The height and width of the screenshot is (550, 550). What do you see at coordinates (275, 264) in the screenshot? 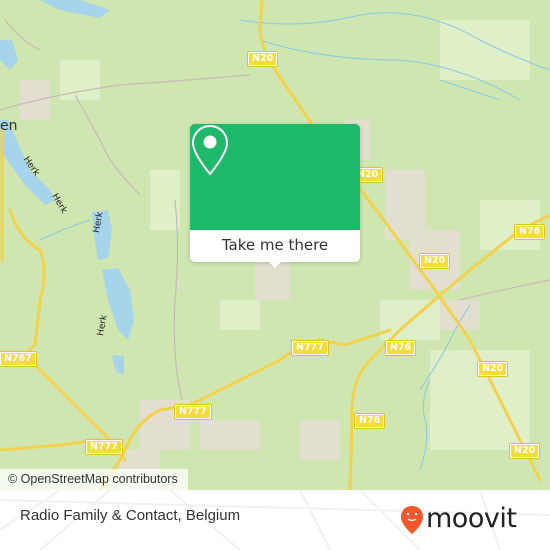
I see `popup-pointer` at bounding box center [275, 264].